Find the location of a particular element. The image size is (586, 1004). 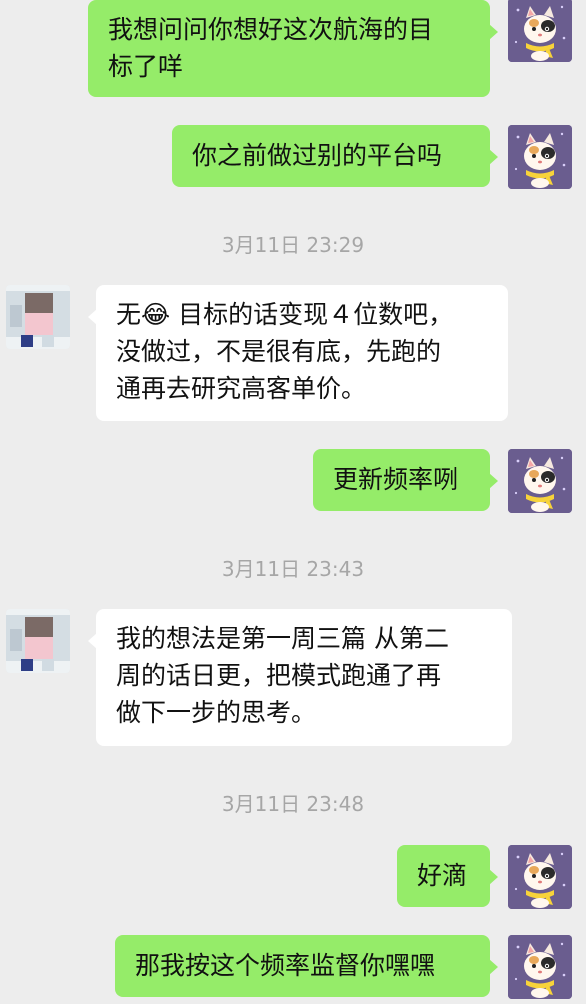

message-text-line: 周的话日更，把模式跑通了再 is located at coordinates (279, 675).